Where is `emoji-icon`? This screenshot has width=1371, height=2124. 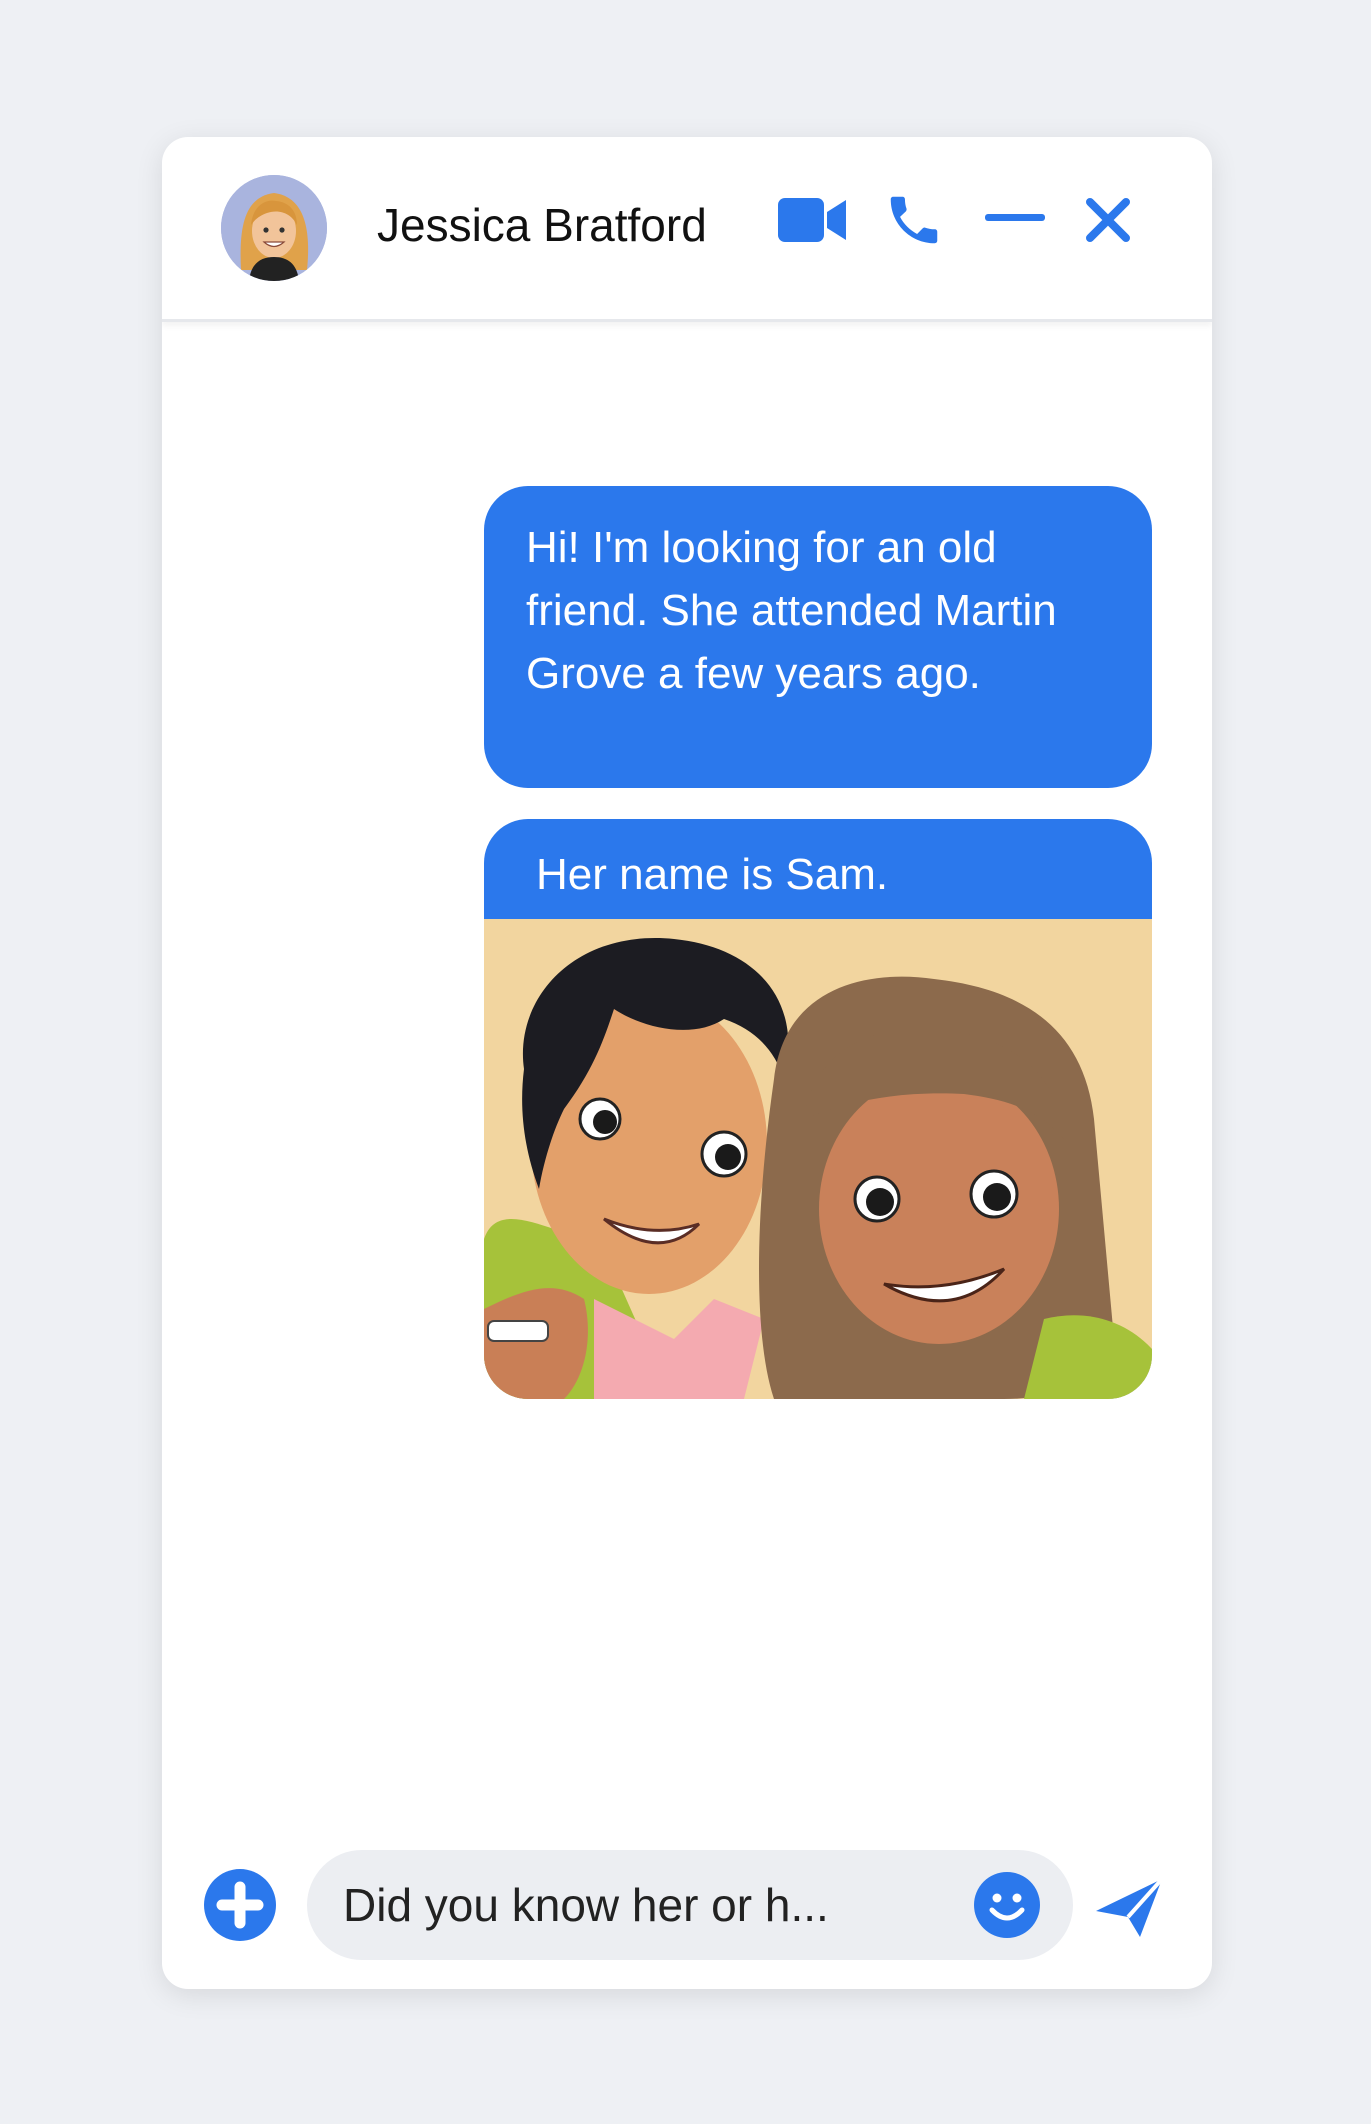
emoji-icon is located at coordinates (1007, 1905).